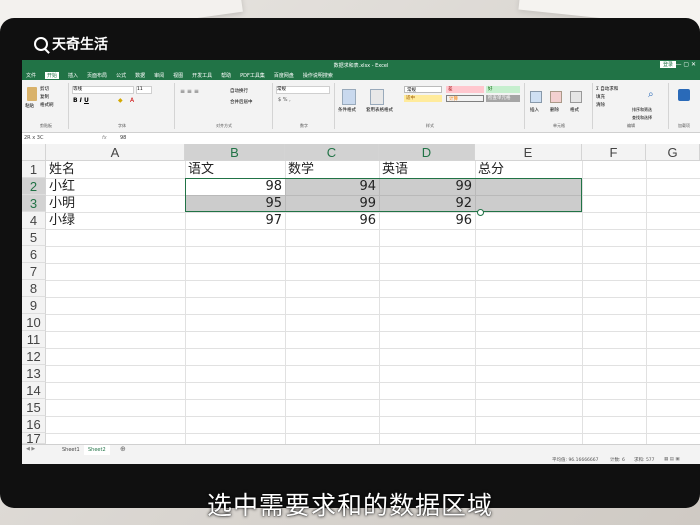  Describe the element at coordinates (235, 203) in the screenshot. I see `cell-b3: 95` at that location.